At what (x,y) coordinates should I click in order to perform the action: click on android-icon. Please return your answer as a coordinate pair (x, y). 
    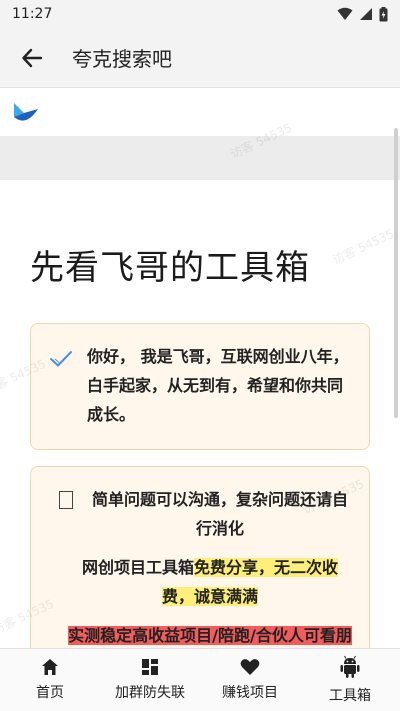
    Looking at the image, I should click on (350, 666).